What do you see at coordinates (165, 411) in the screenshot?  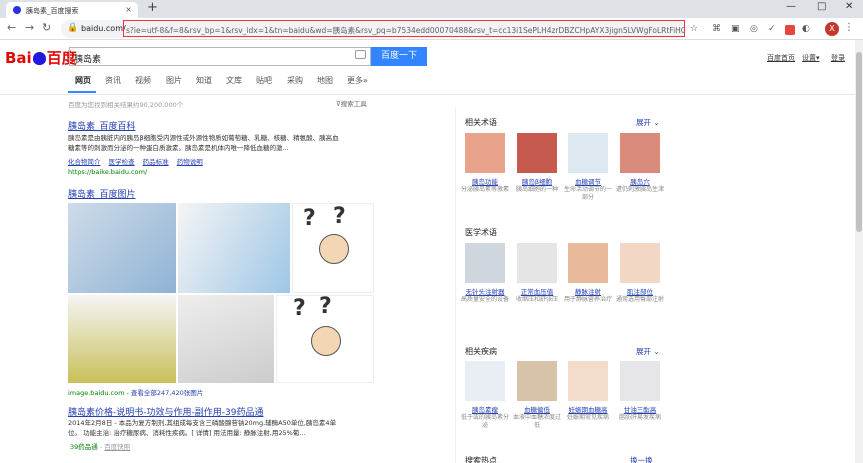 I see `result-title: 胰岛素价格-说明书-功效与作用-副作用-39药品通` at bounding box center [165, 411].